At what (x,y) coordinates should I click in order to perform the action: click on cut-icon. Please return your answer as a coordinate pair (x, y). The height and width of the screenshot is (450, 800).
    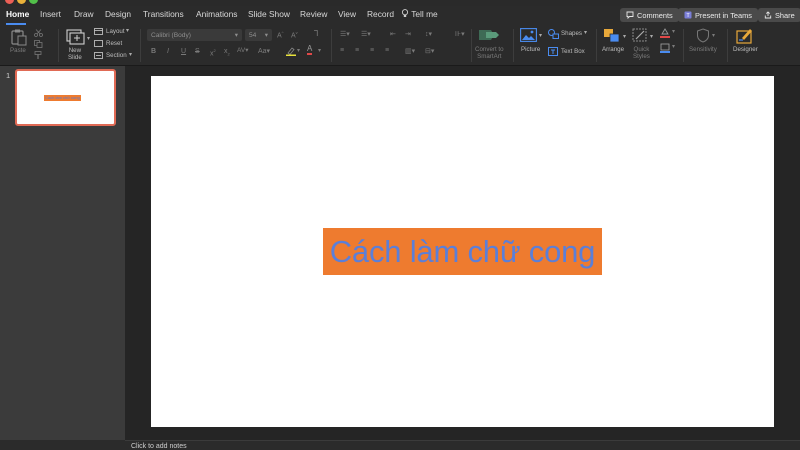
    Looking at the image, I should click on (38, 33).